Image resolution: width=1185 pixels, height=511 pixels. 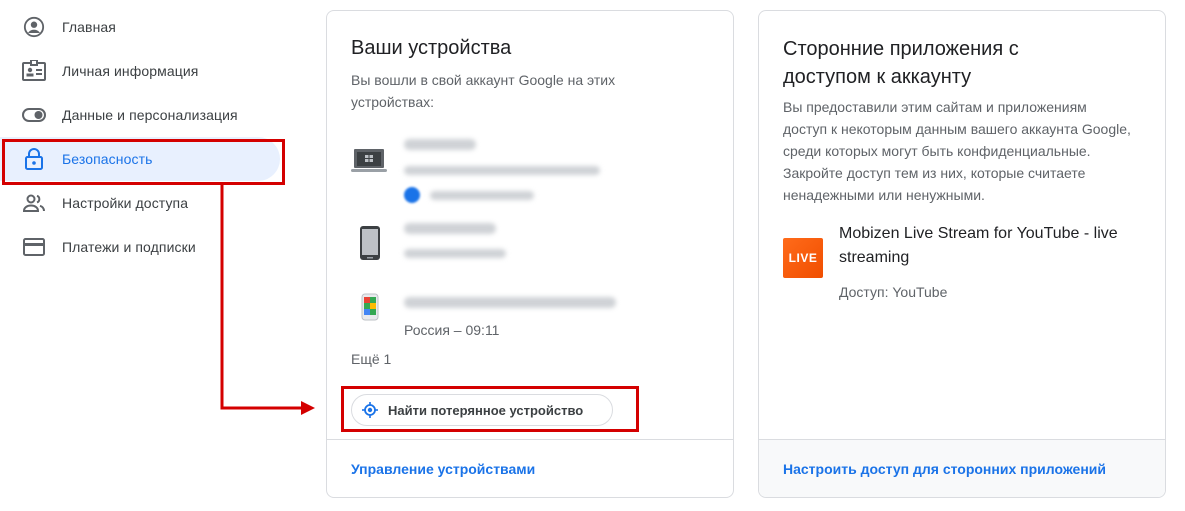 I want to click on live-app-logo: LIVE, so click(x=803, y=258).